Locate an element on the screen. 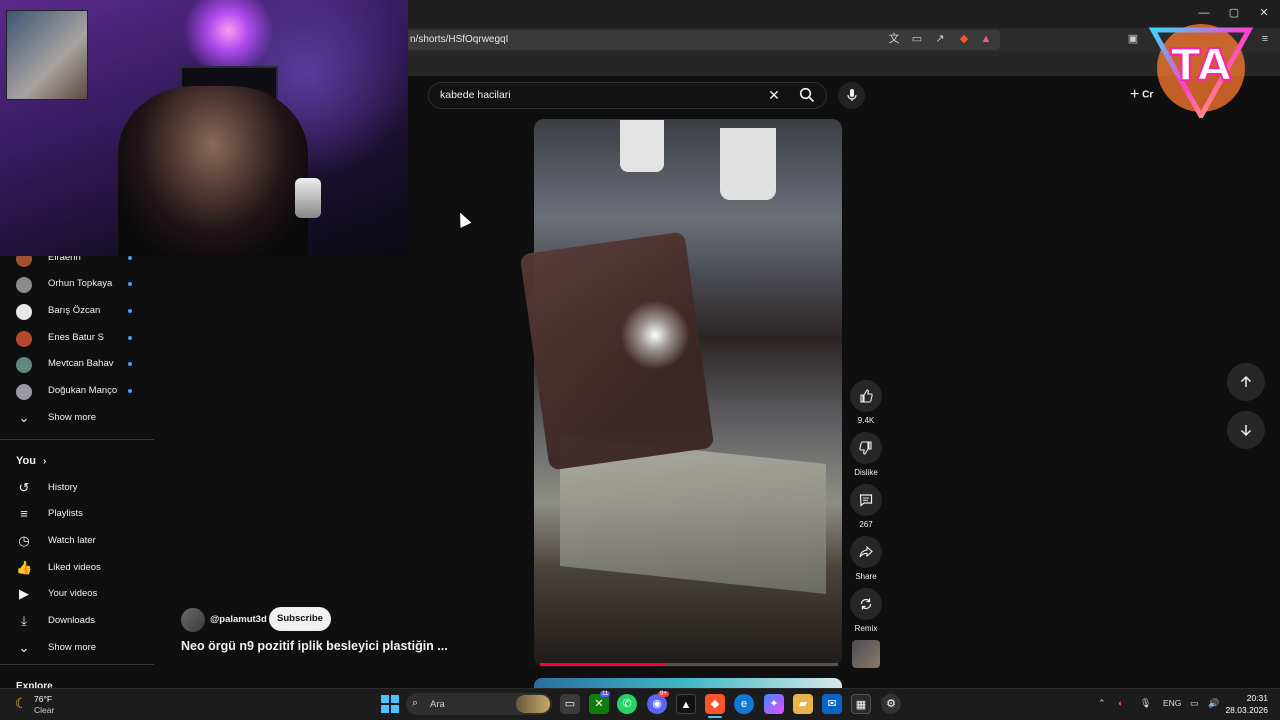 Image resolution: width=1280 pixels, height=720 pixels. webcam-overlay is located at coordinates (204, 128).